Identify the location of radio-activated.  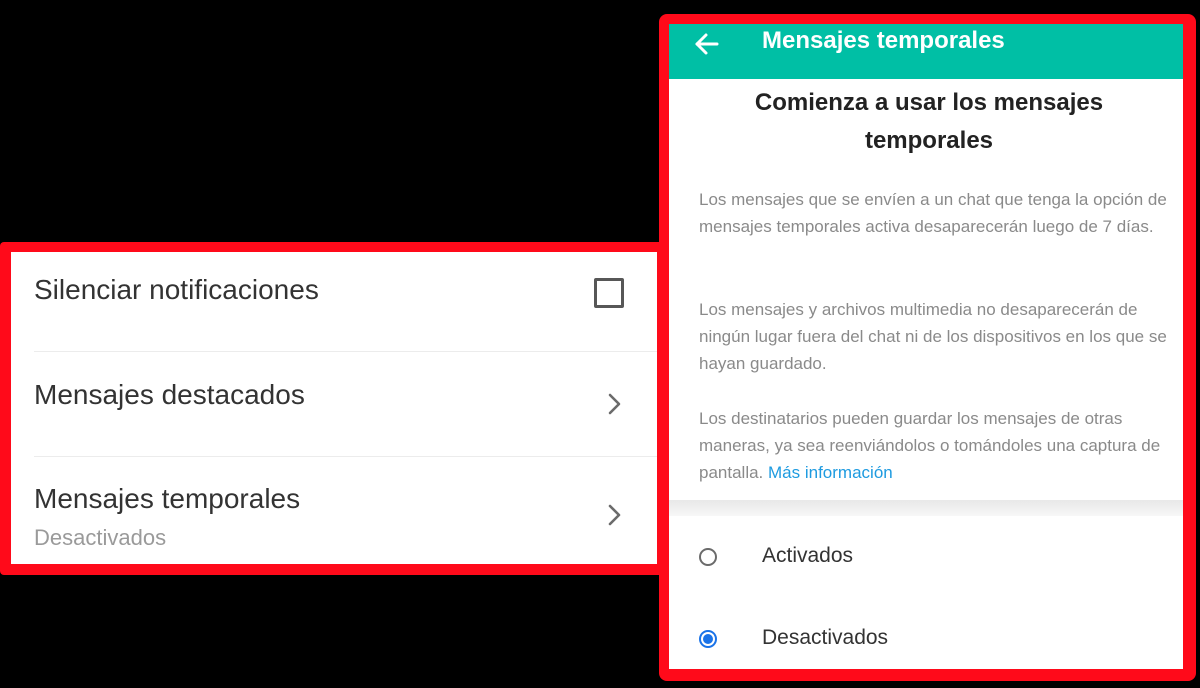
(708, 557).